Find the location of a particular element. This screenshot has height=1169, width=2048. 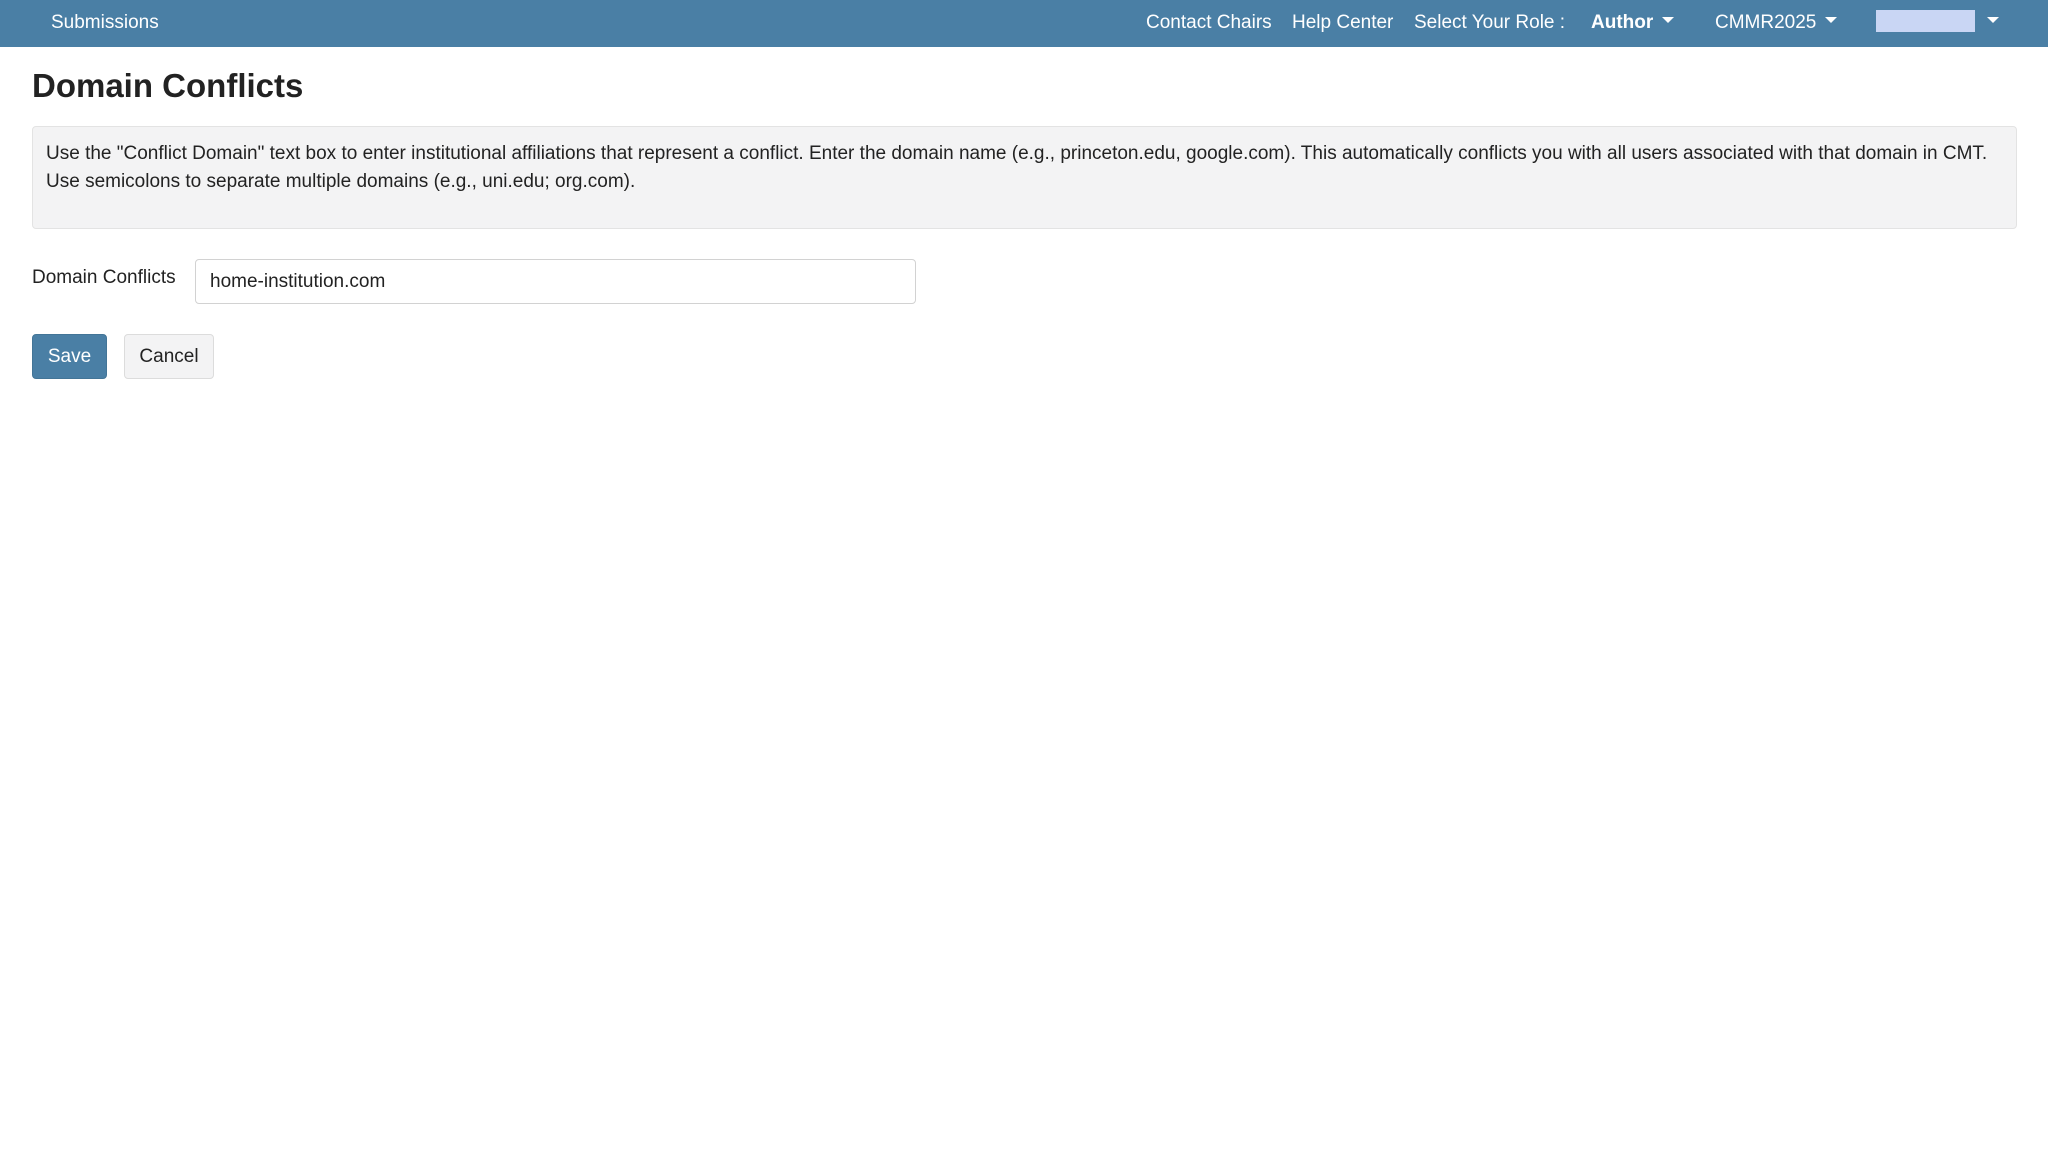

user-menu-dropdown is located at coordinates (1937, 23).